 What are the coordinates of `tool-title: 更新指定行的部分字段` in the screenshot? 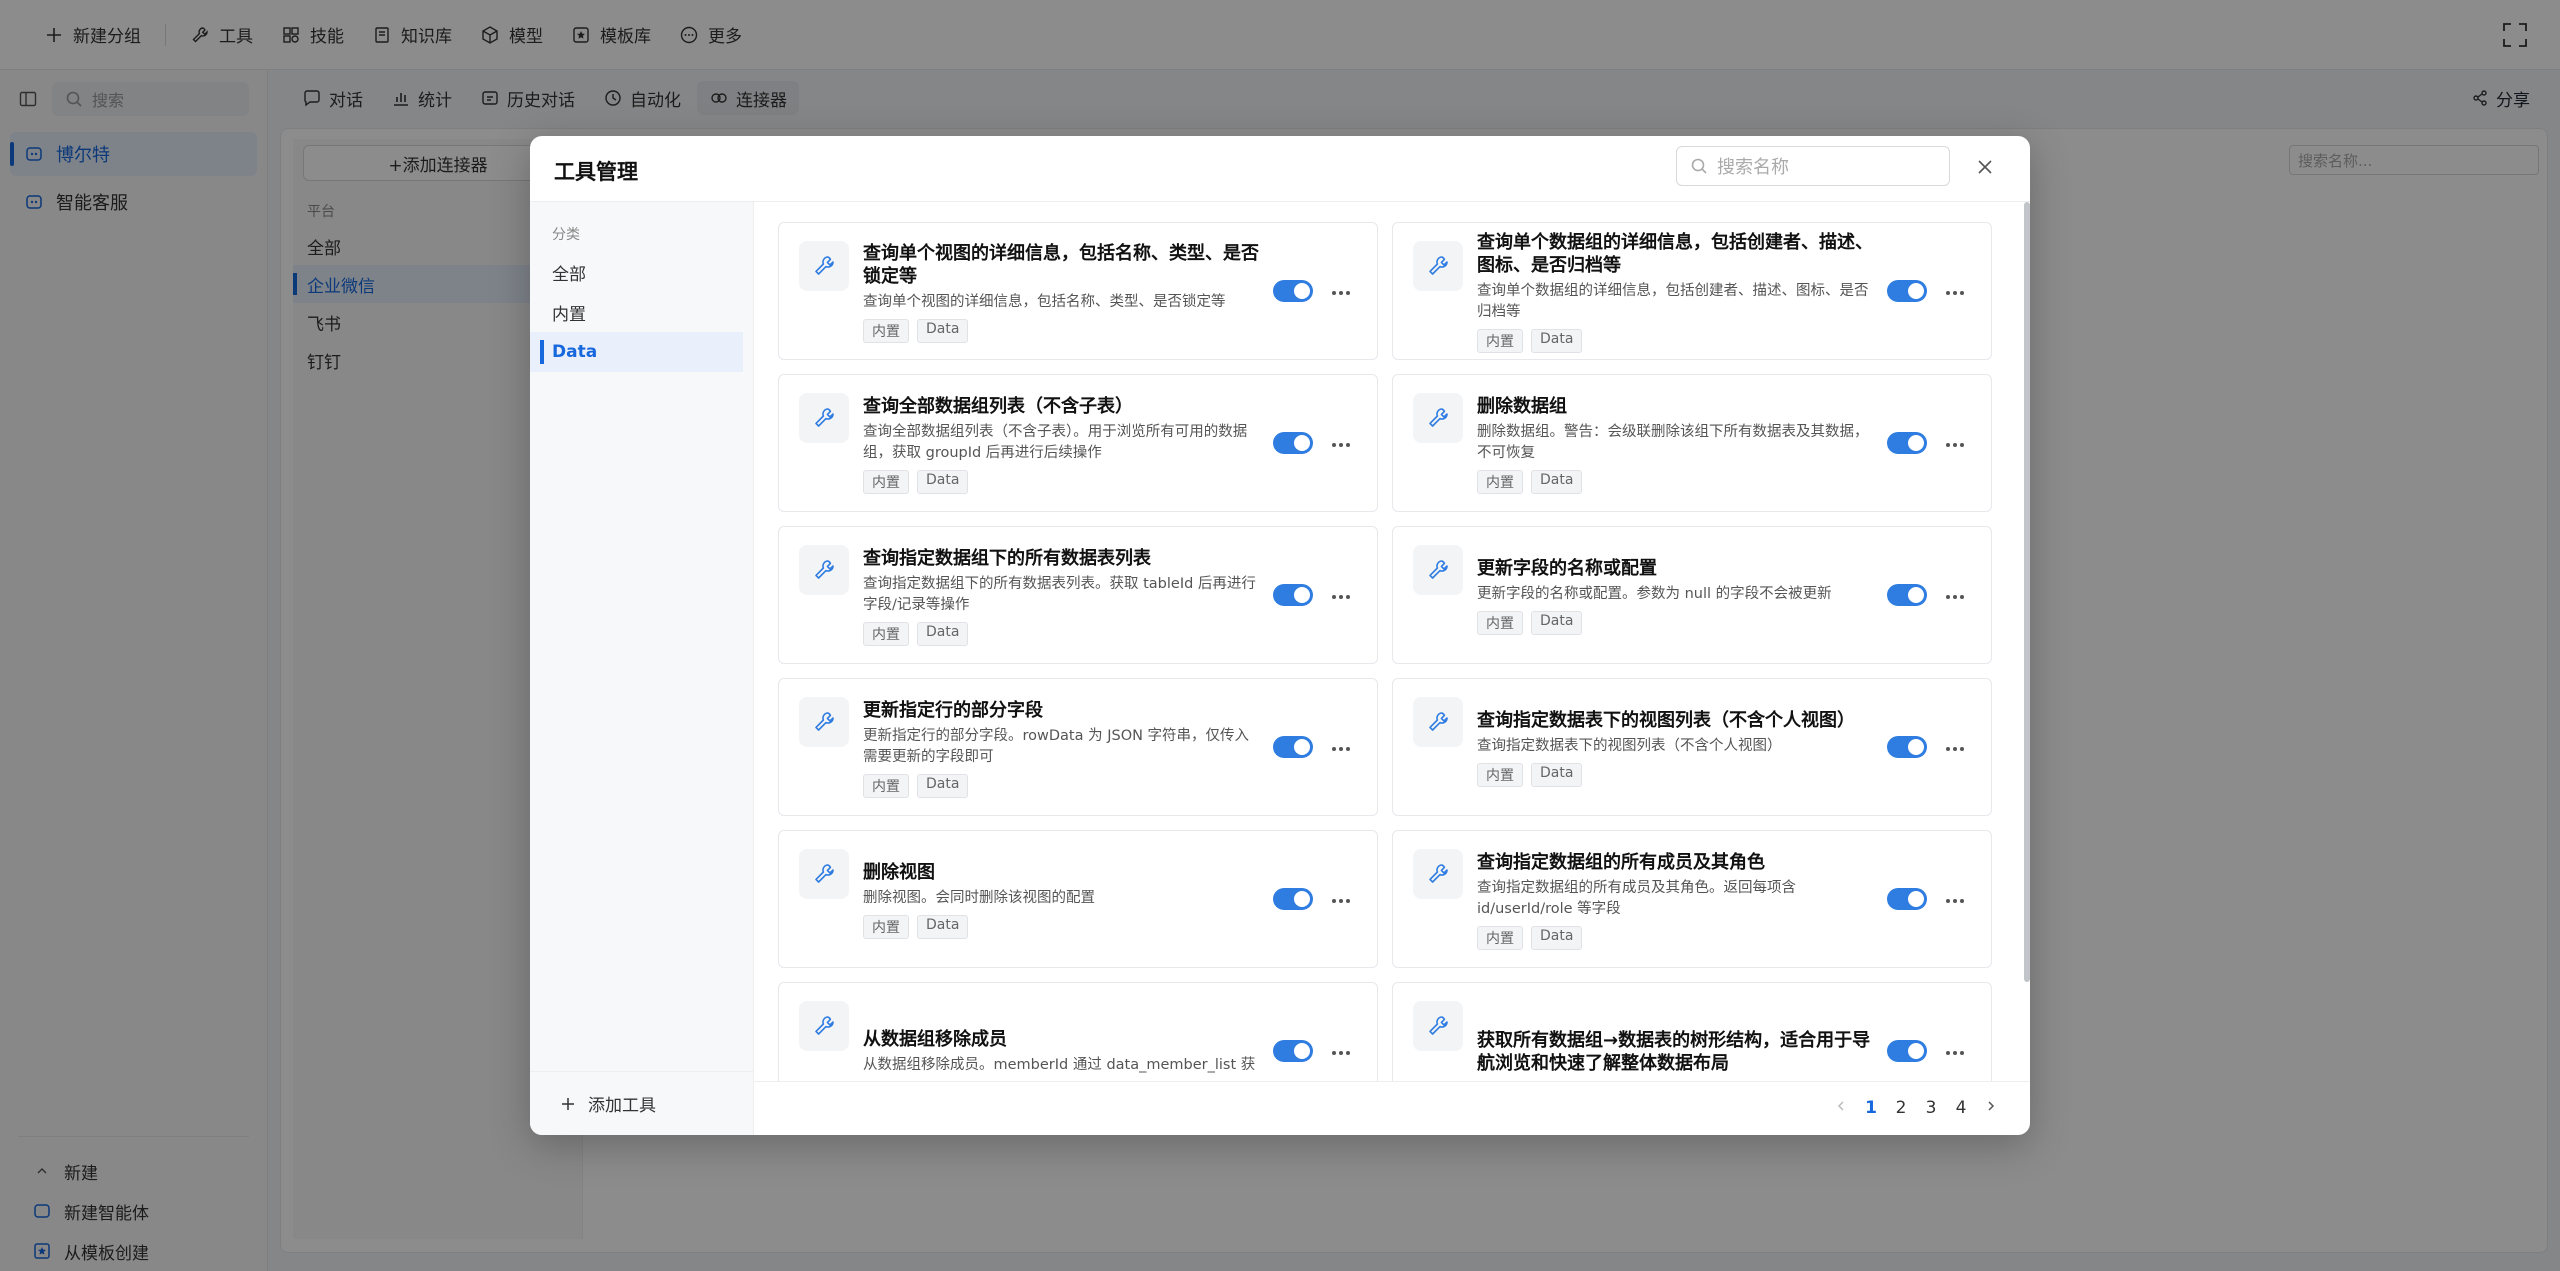 It's located at (953, 710).